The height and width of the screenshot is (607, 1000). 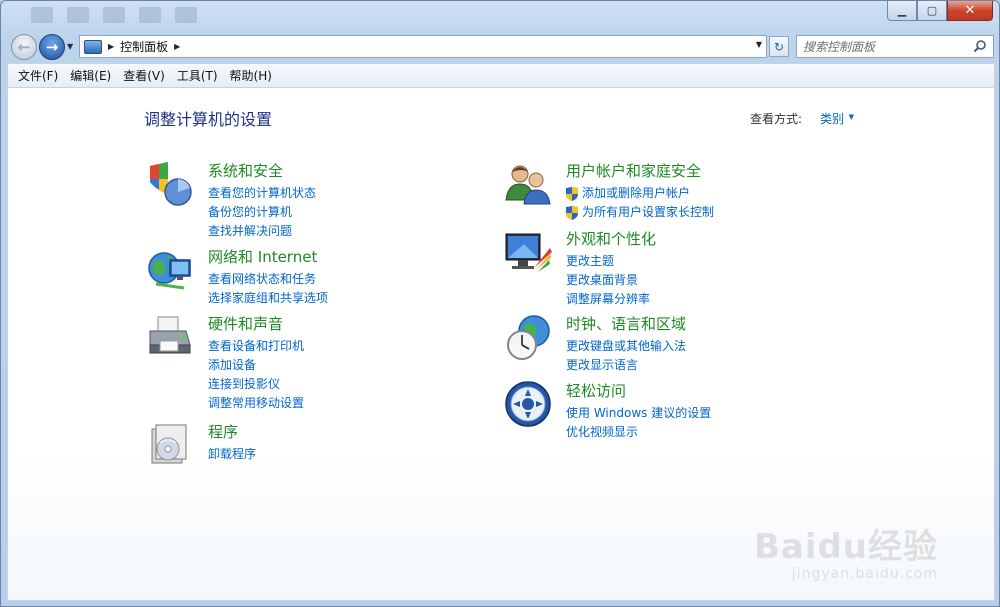 What do you see at coordinates (596, 390) in the screenshot?
I see `category-title-ease-of-access: 轻松访问` at bounding box center [596, 390].